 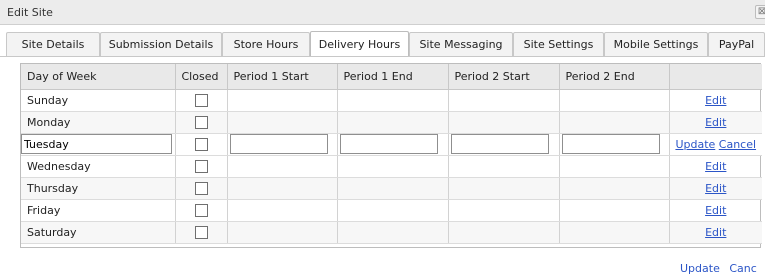 What do you see at coordinates (53, 44) in the screenshot?
I see `tab-site-details: Site Details` at bounding box center [53, 44].